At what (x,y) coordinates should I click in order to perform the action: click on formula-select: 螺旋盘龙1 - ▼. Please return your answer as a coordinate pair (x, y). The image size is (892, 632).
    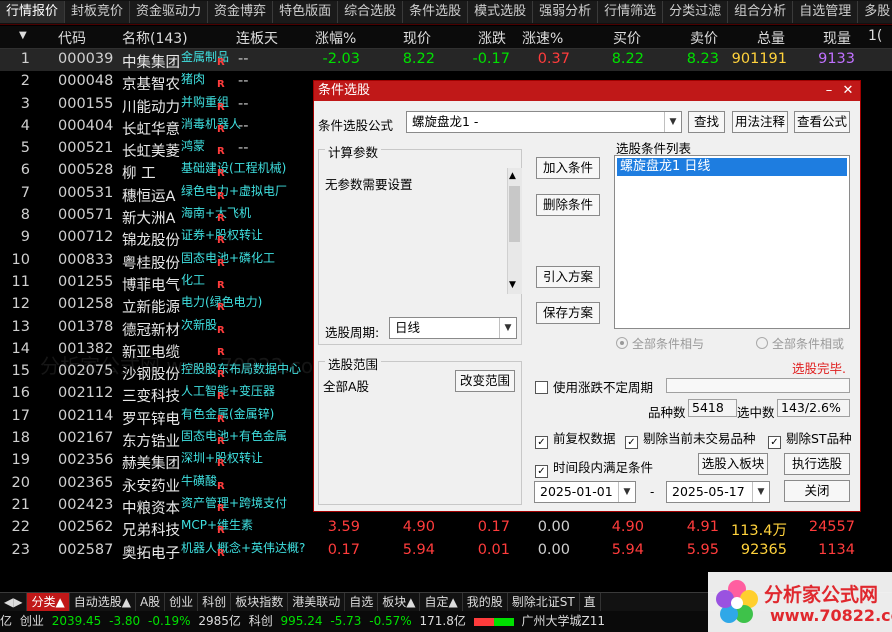
    Looking at the image, I should click on (544, 122).